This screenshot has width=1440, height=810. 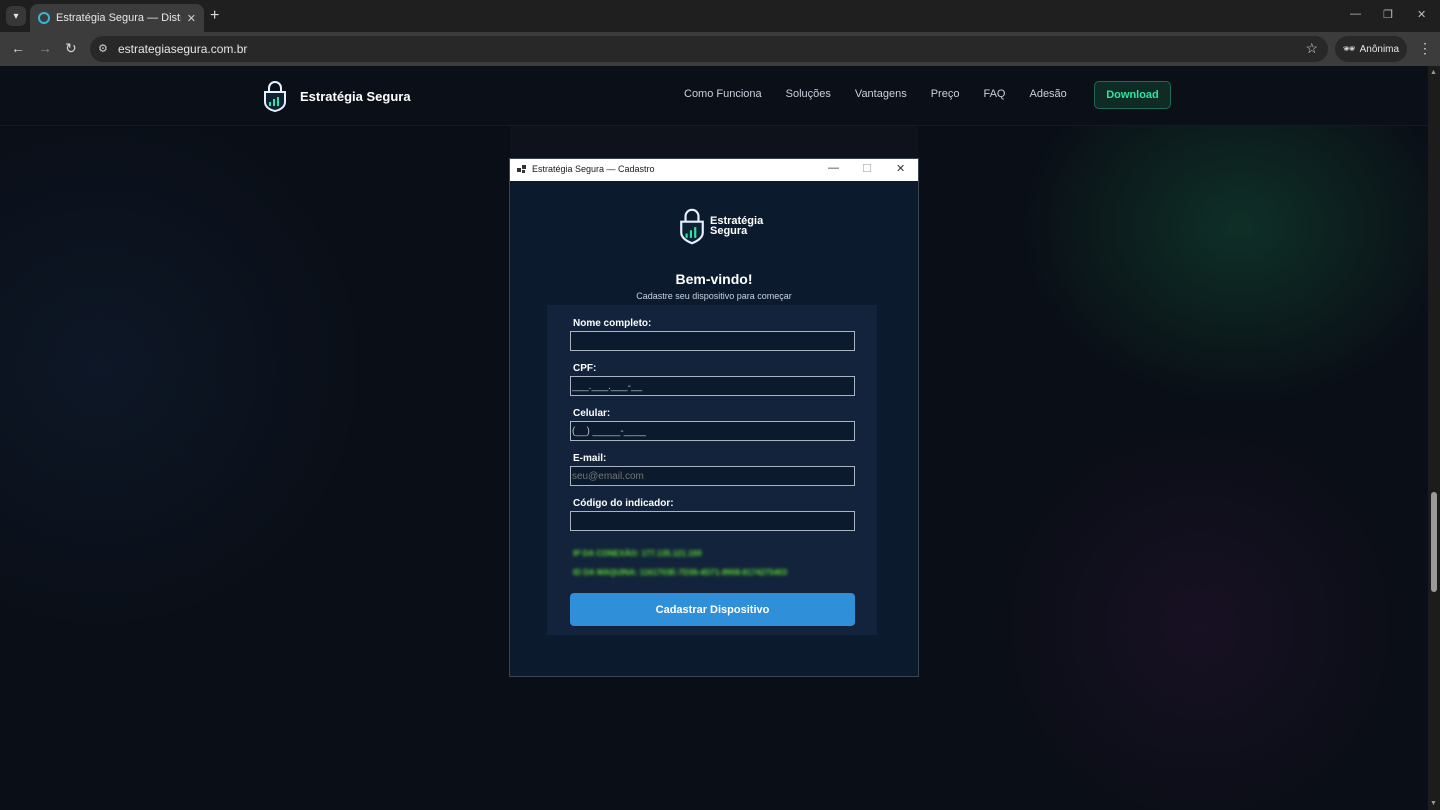 I want to click on back-icon: ←, so click(x=18, y=48).